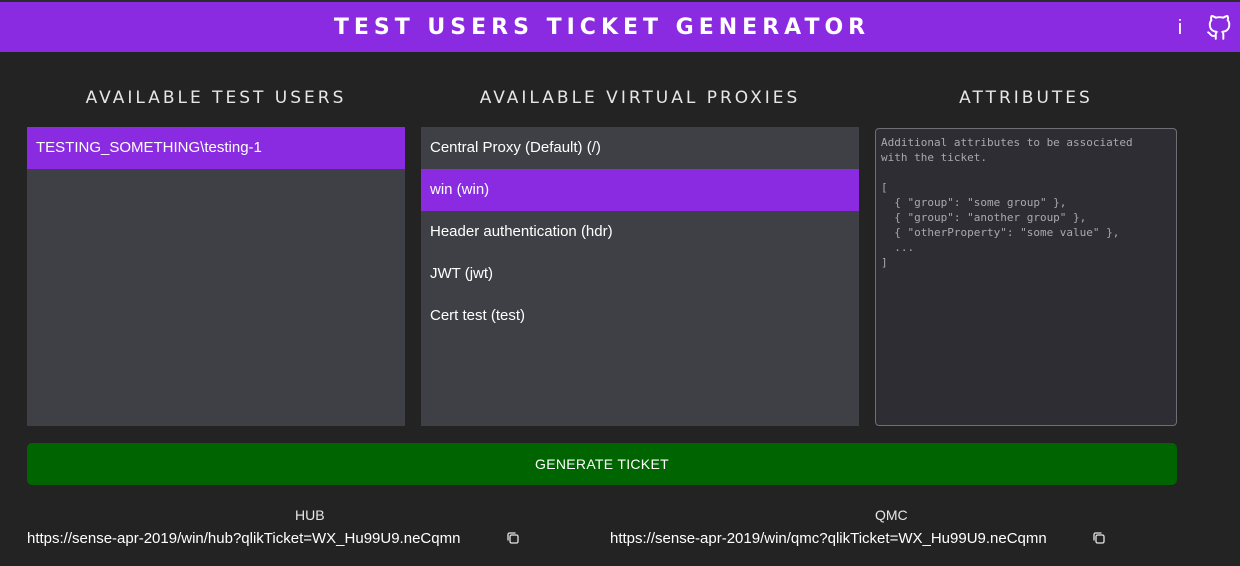 This screenshot has width=1240, height=566. What do you see at coordinates (640, 316) in the screenshot?
I see `proxy-list-item: Cert test (test)` at bounding box center [640, 316].